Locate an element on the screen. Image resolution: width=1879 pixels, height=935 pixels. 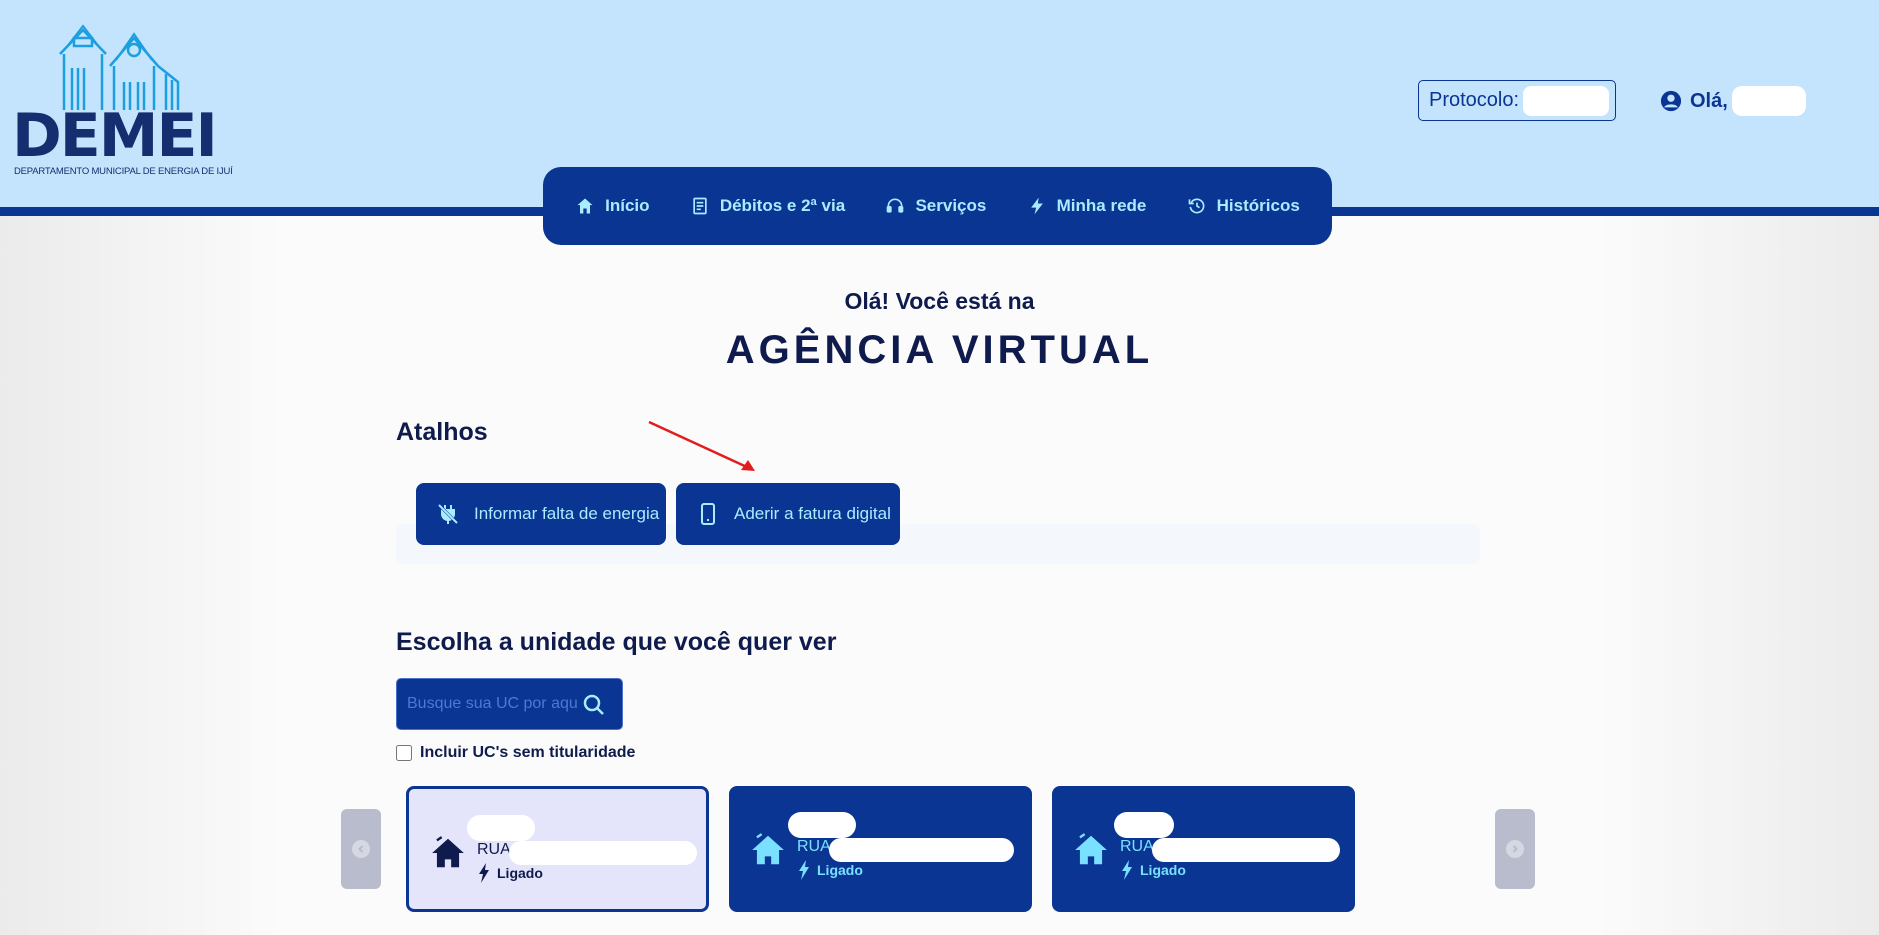
uc-search-box is located at coordinates (509, 704).